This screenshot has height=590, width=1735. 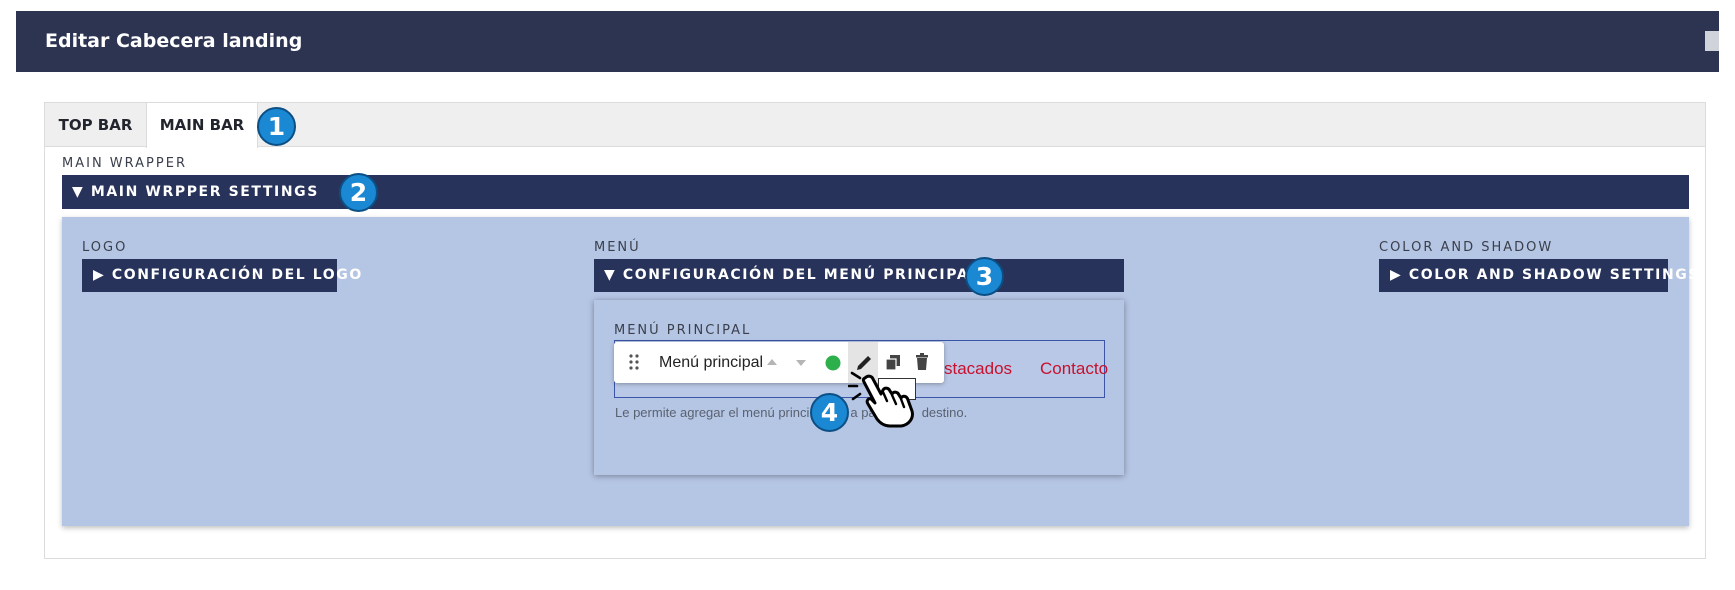 What do you see at coordinates (867, 41) in the screenshot?
I see `page-header: Editar Cabecera landing` at bounding box center [867, 41].